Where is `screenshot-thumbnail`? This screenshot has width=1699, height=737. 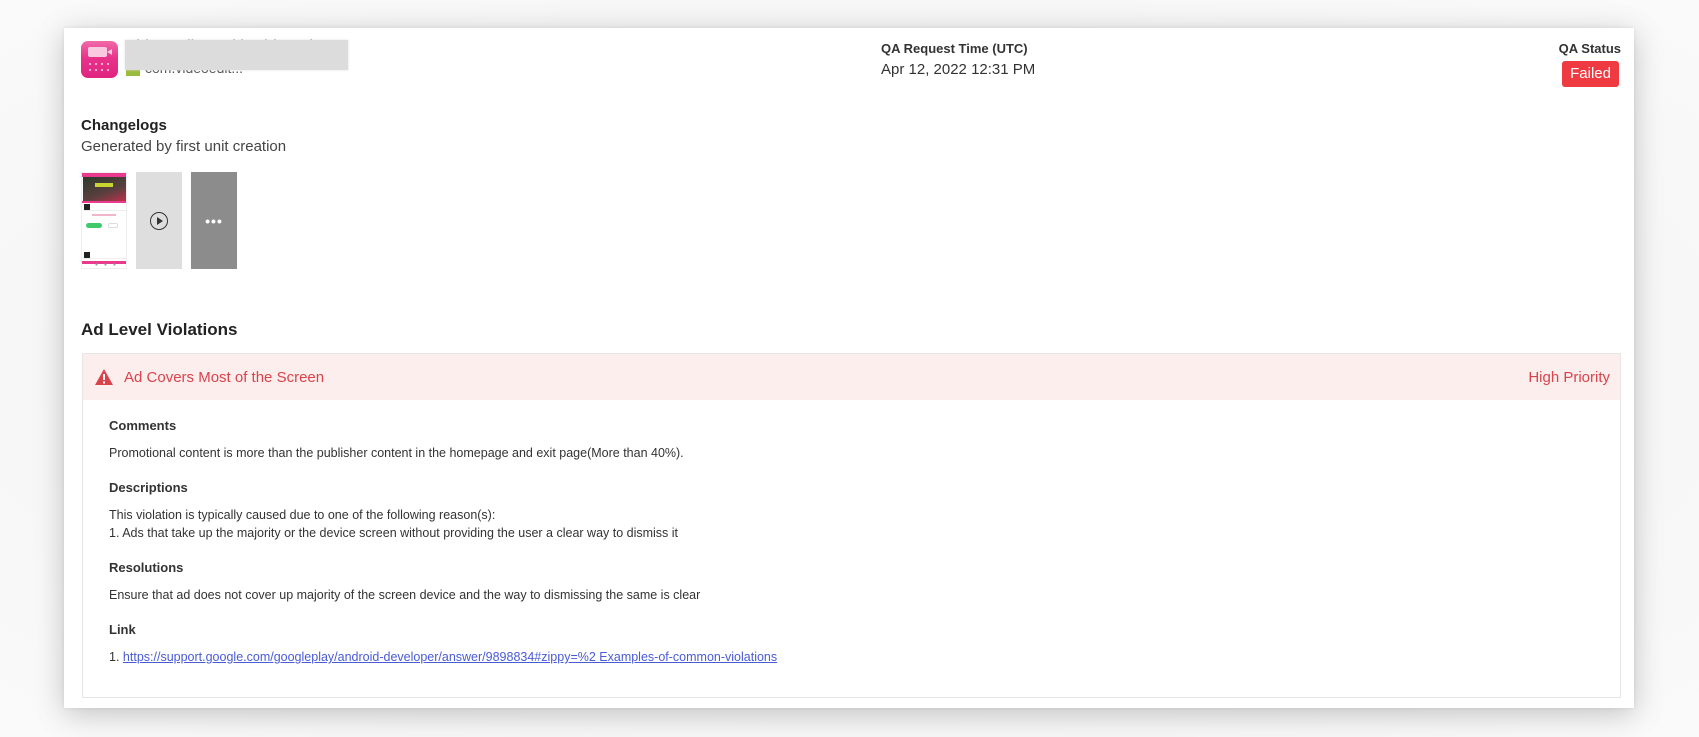
screenshot-thumbnail is located at coordinates (104, 220).